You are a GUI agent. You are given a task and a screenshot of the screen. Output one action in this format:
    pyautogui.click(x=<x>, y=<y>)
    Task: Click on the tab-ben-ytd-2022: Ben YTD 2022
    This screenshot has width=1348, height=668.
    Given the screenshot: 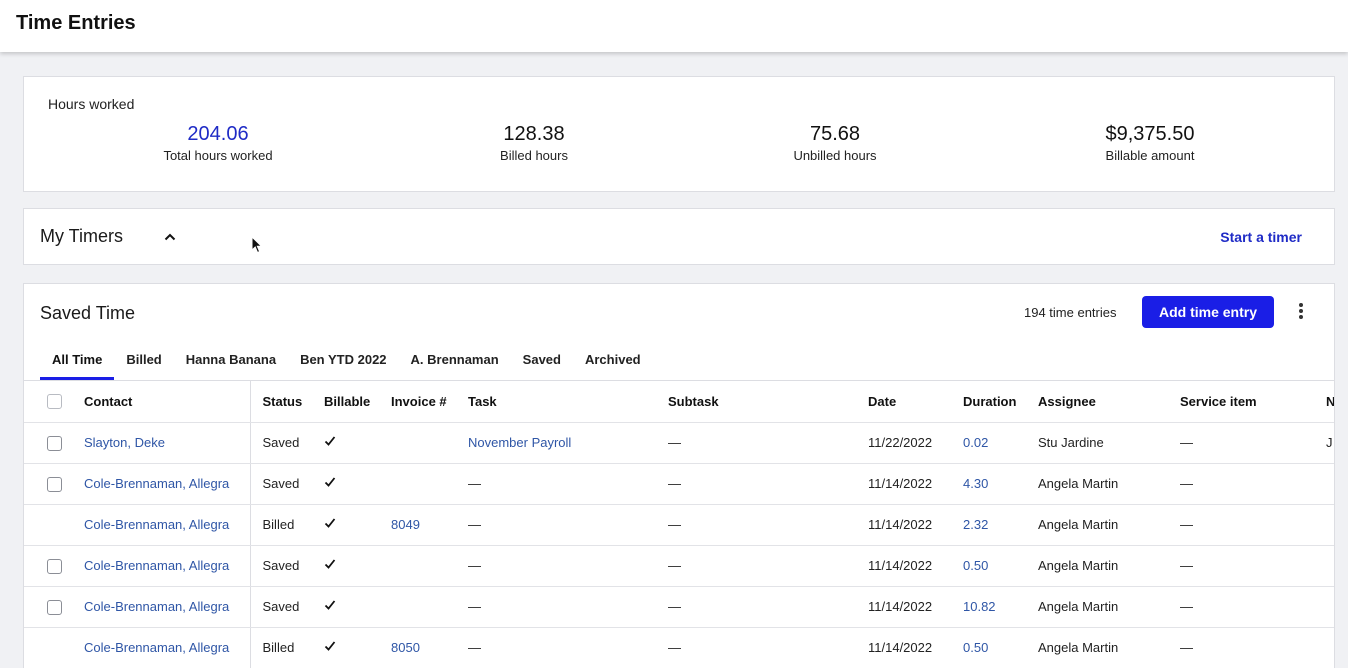 What is the action you would take?
    pyautogui.click(x=343, y=361)
    